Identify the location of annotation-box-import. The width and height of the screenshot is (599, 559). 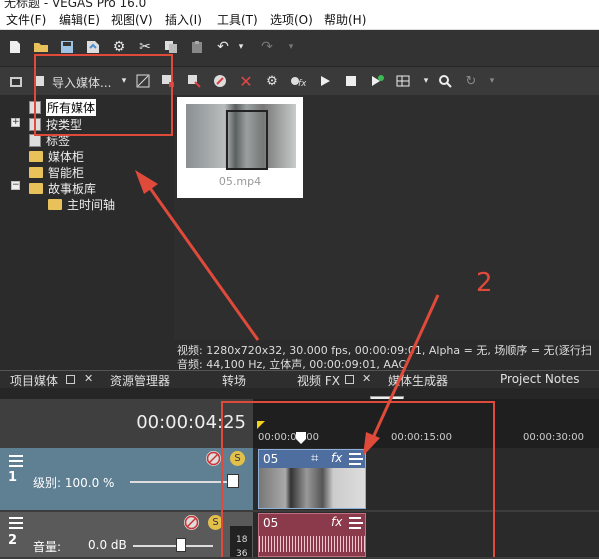
(103, 95).